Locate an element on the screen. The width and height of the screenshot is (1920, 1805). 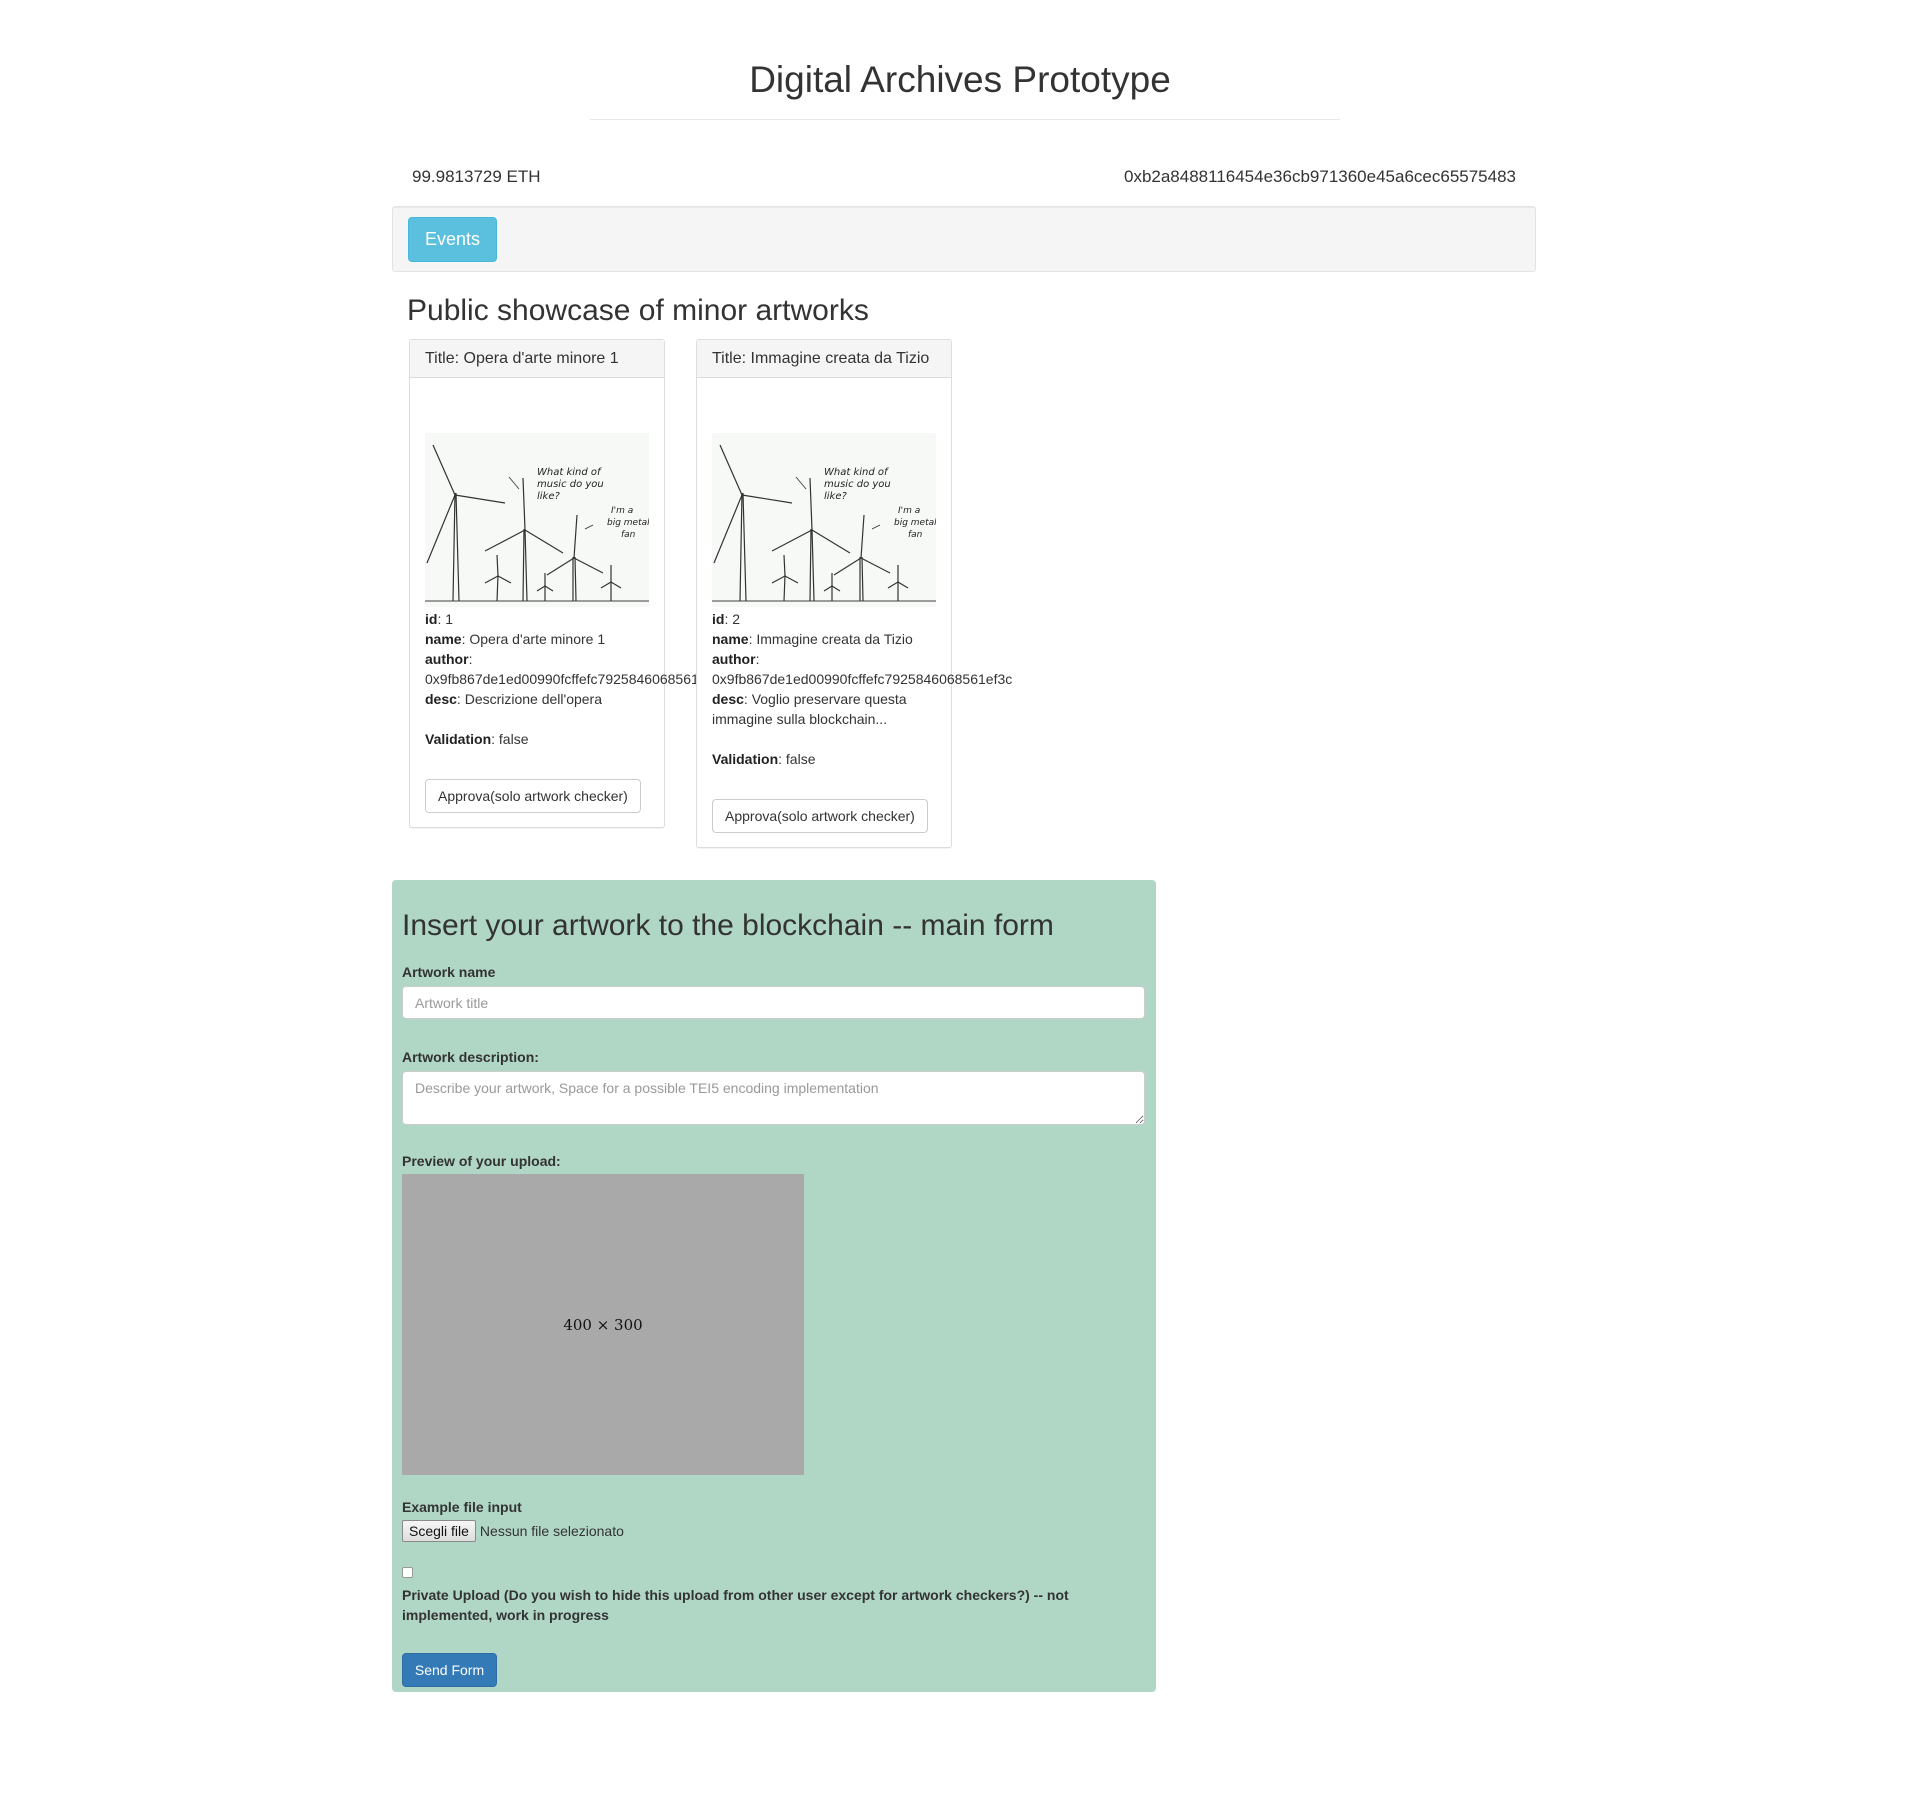
artwork-description-label: Artwork description: is located at coordinates (470, 1057).